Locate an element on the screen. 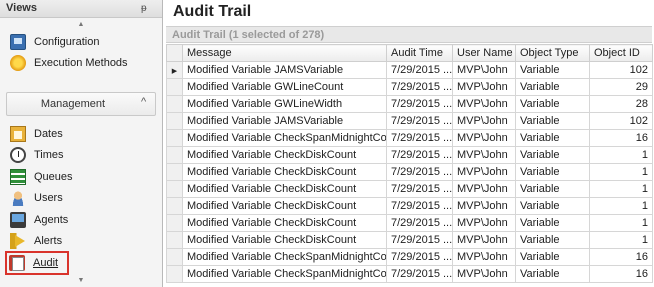  column-header-object-id: Object ID is located at coordinates (621, 53).